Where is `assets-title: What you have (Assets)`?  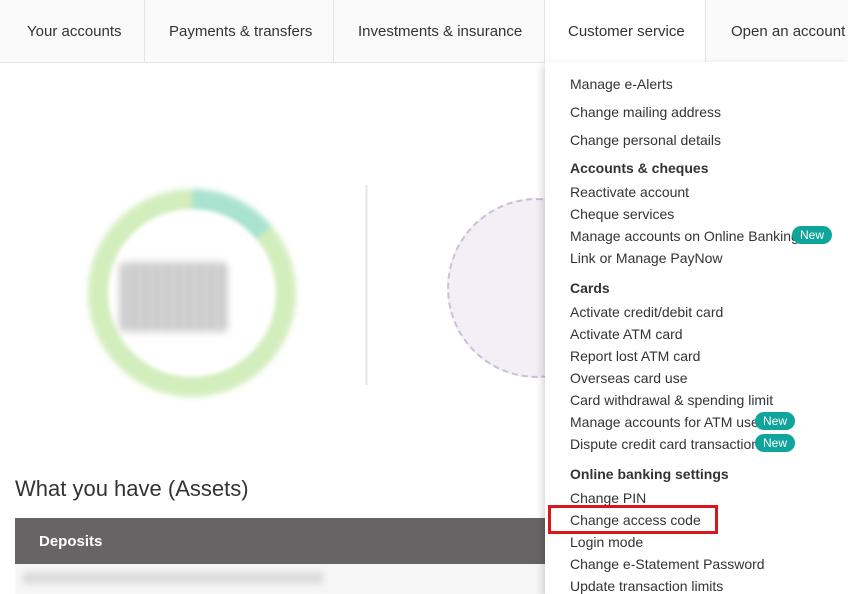 assets-title: What you have (Assets) is located at coordinates (132, 488).